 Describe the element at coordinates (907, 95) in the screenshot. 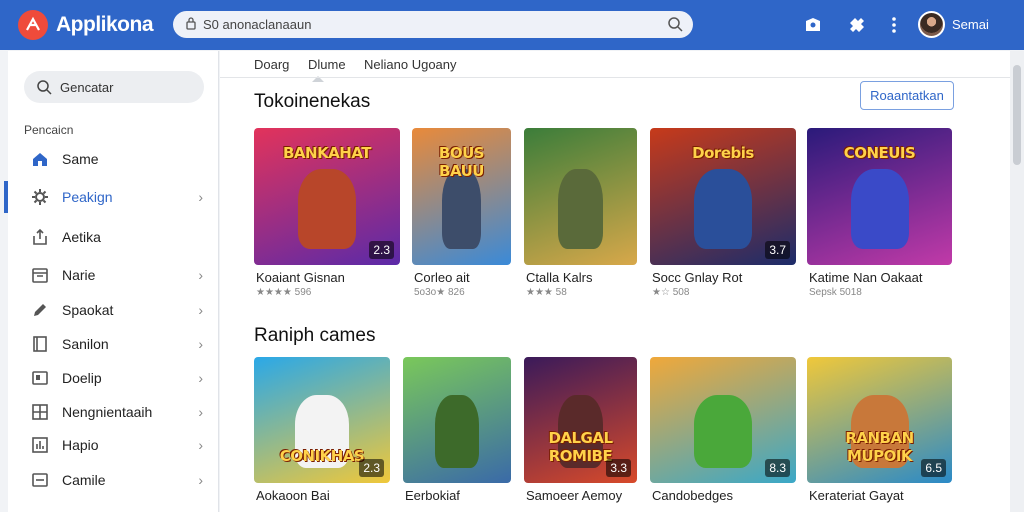

I see `see-all-button: Roaantatkan` at that location.